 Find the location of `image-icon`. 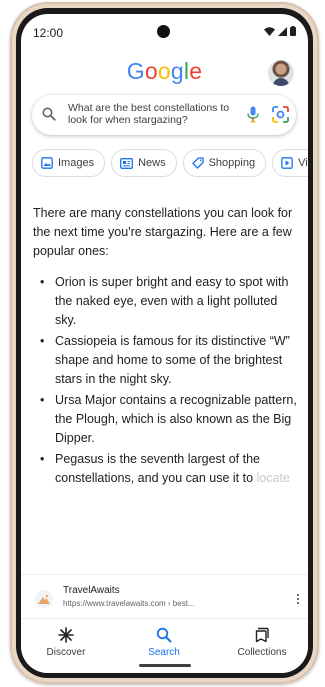

image-icon is located at coordinates (47, 163).